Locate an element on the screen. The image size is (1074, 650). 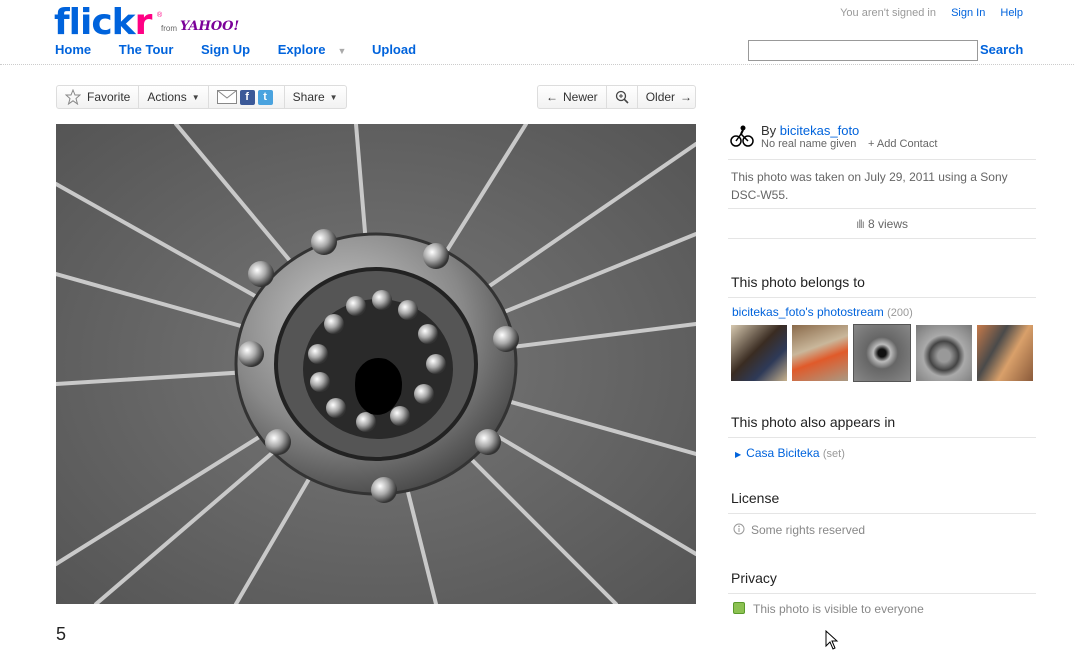
license-heading: License is located at coordinates (755, 498).